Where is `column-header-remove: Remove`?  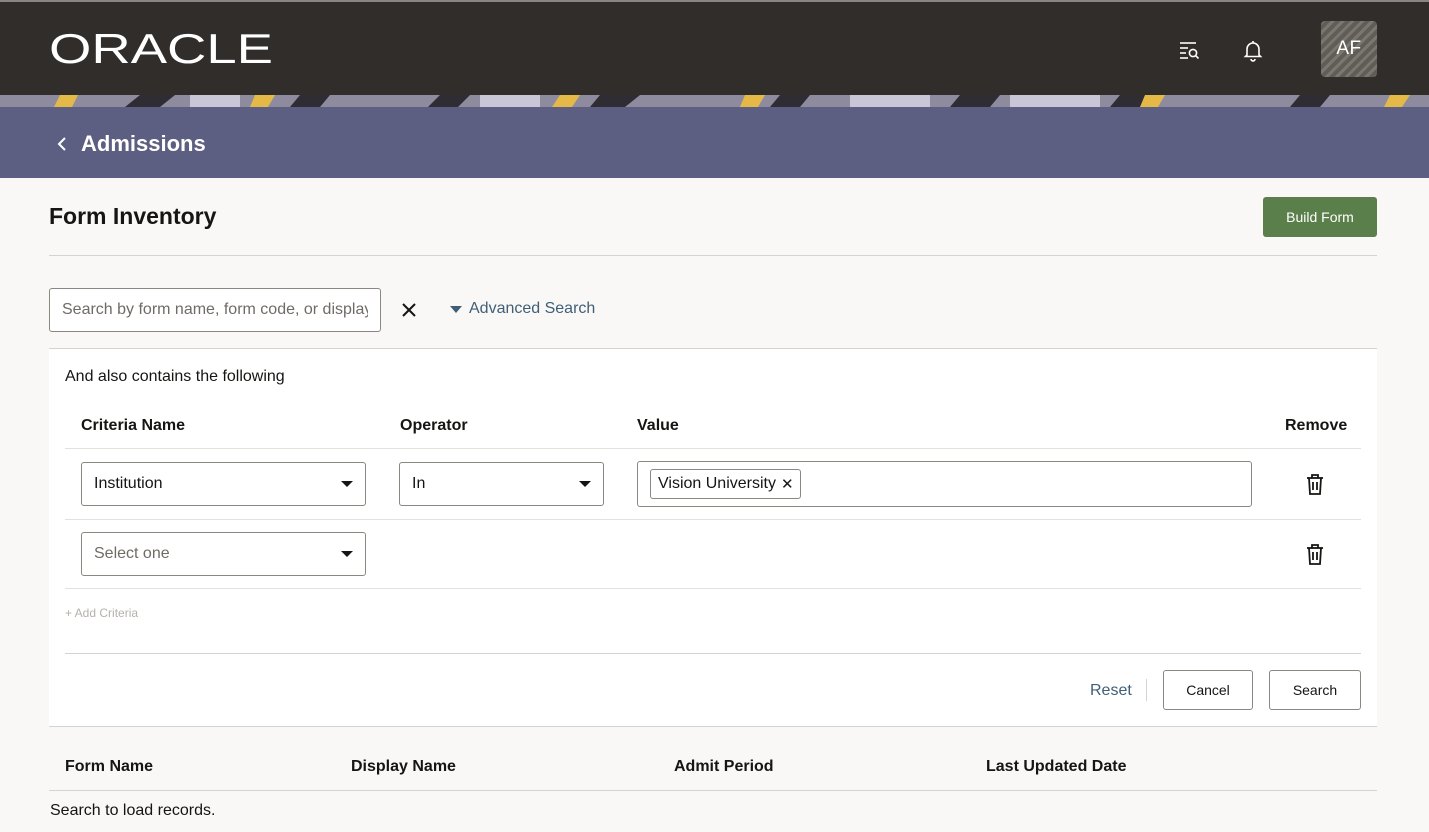 column-header-remove: Remove is located at coordinates (1316, 425).